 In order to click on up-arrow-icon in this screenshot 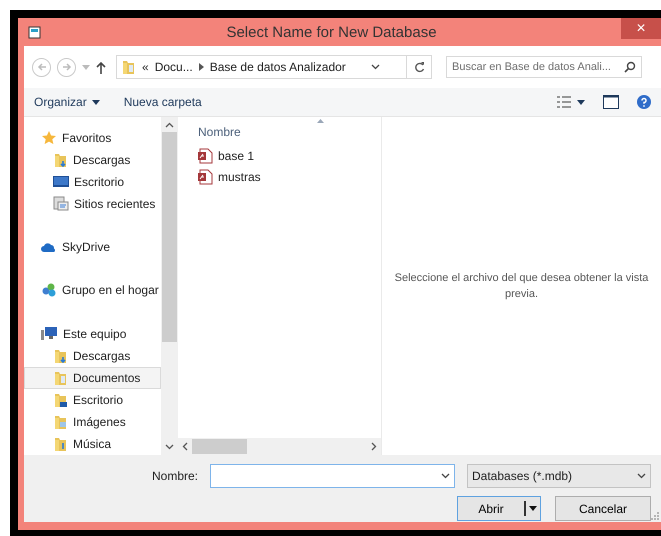, I will do `click(101, 67)`.